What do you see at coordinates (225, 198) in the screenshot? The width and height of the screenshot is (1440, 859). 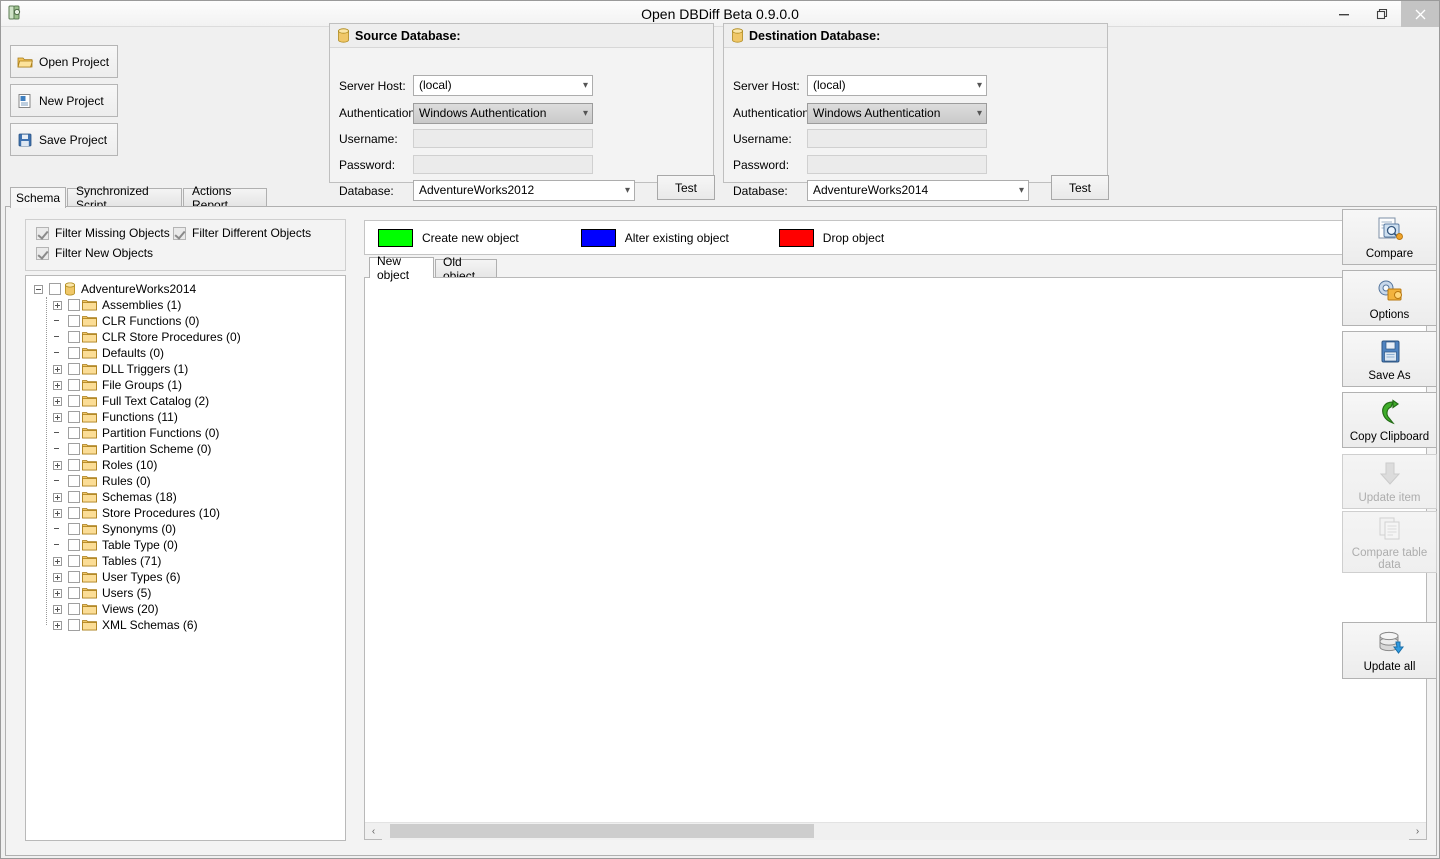 I see `tab-actions-report: Actions Report` at bounding box center [225, 198].